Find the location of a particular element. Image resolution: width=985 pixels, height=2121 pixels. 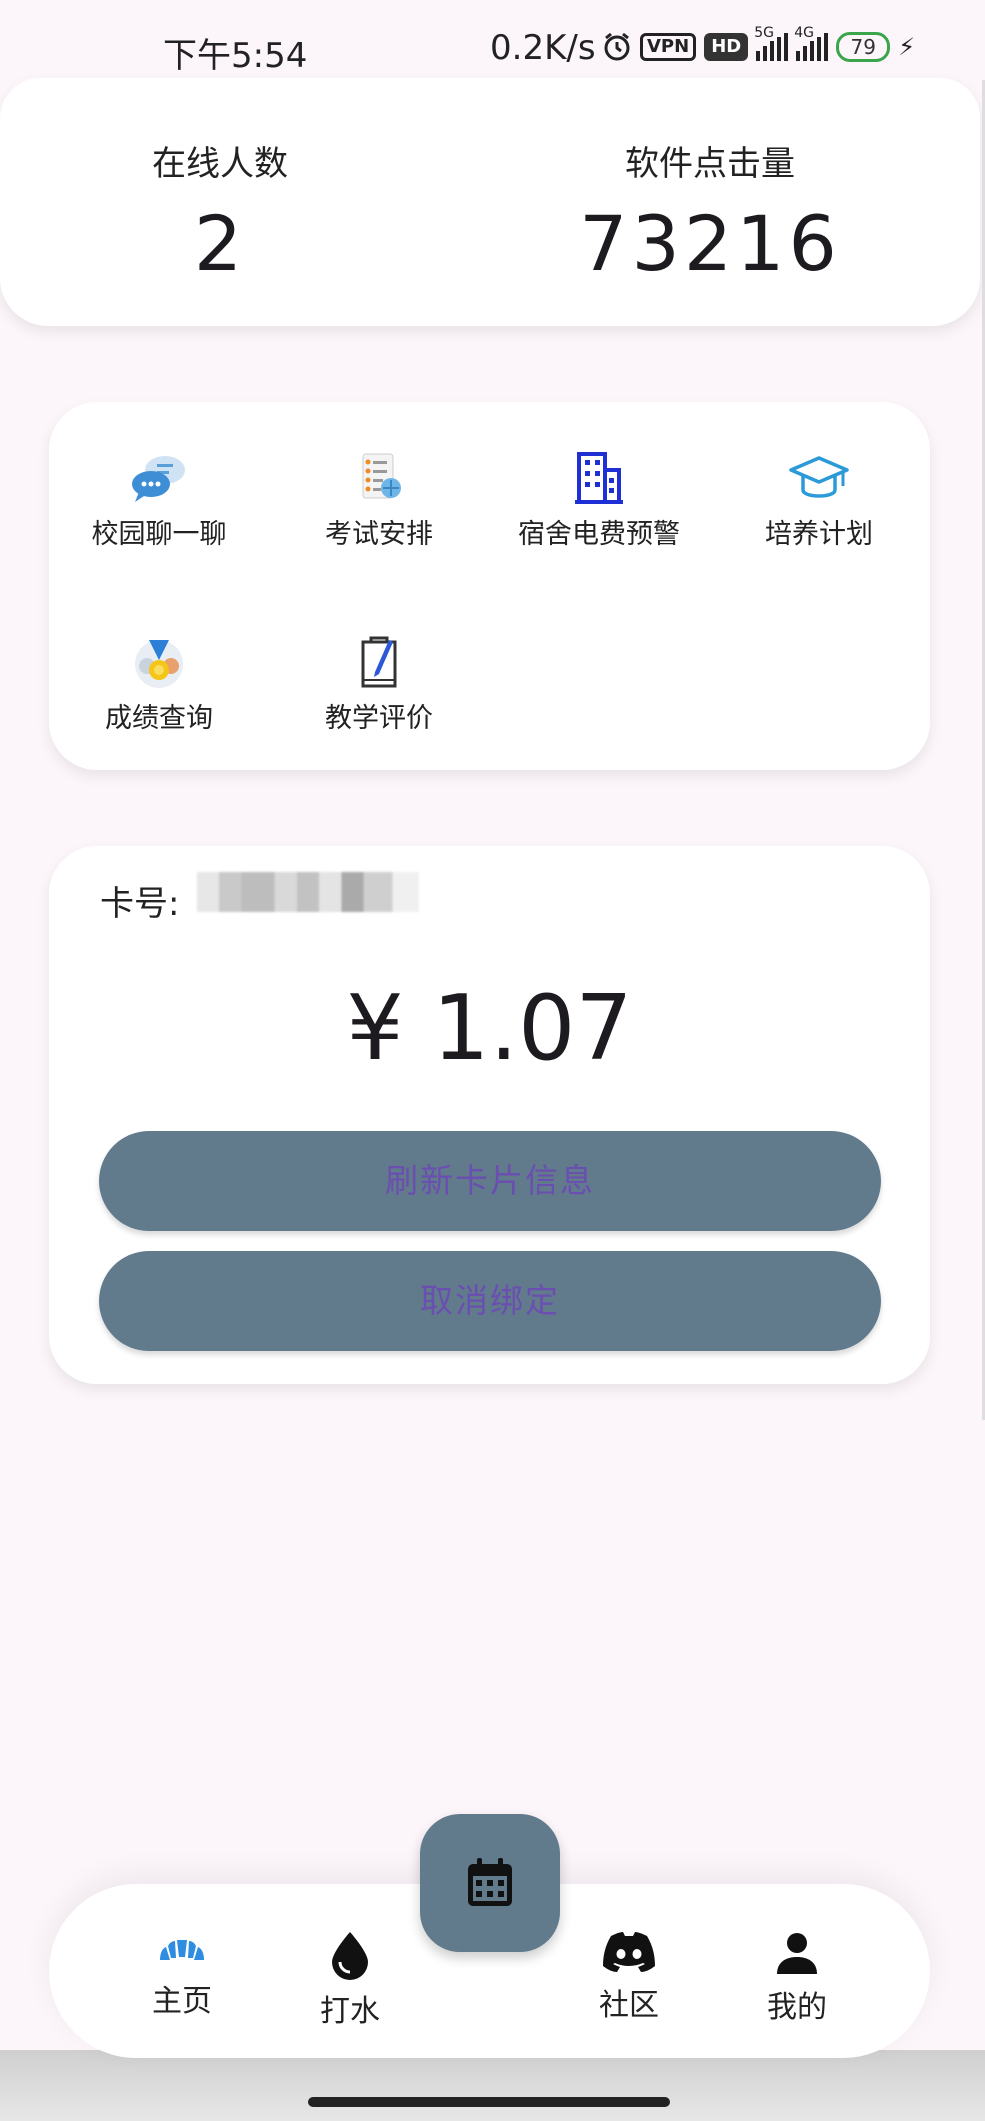

nav-label: 我的 is located at coordinates (797, 2007).